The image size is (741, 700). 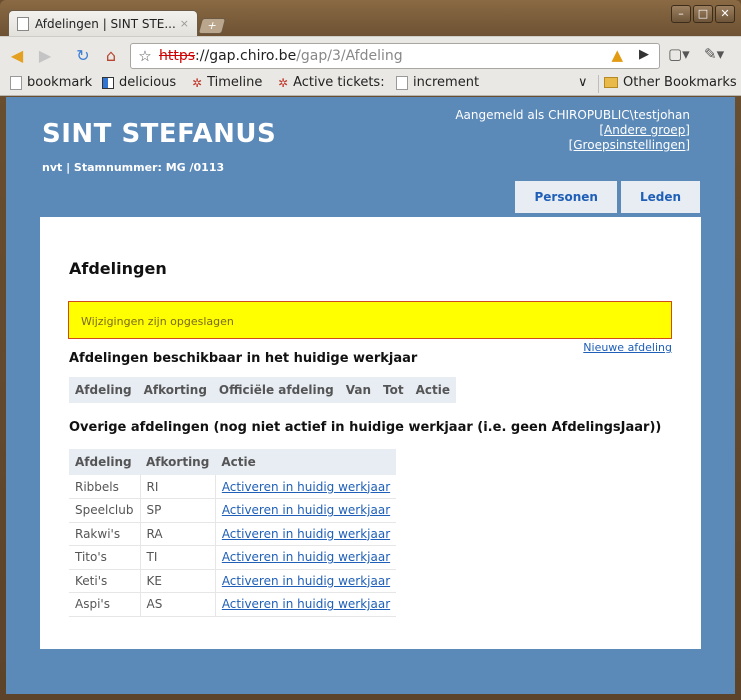 What do you see at coordinates (133, 167) in the screenshot?
I see `site-subtitle: nvt | Stamnummer: MG /0113` at bounding box center [133, 167].